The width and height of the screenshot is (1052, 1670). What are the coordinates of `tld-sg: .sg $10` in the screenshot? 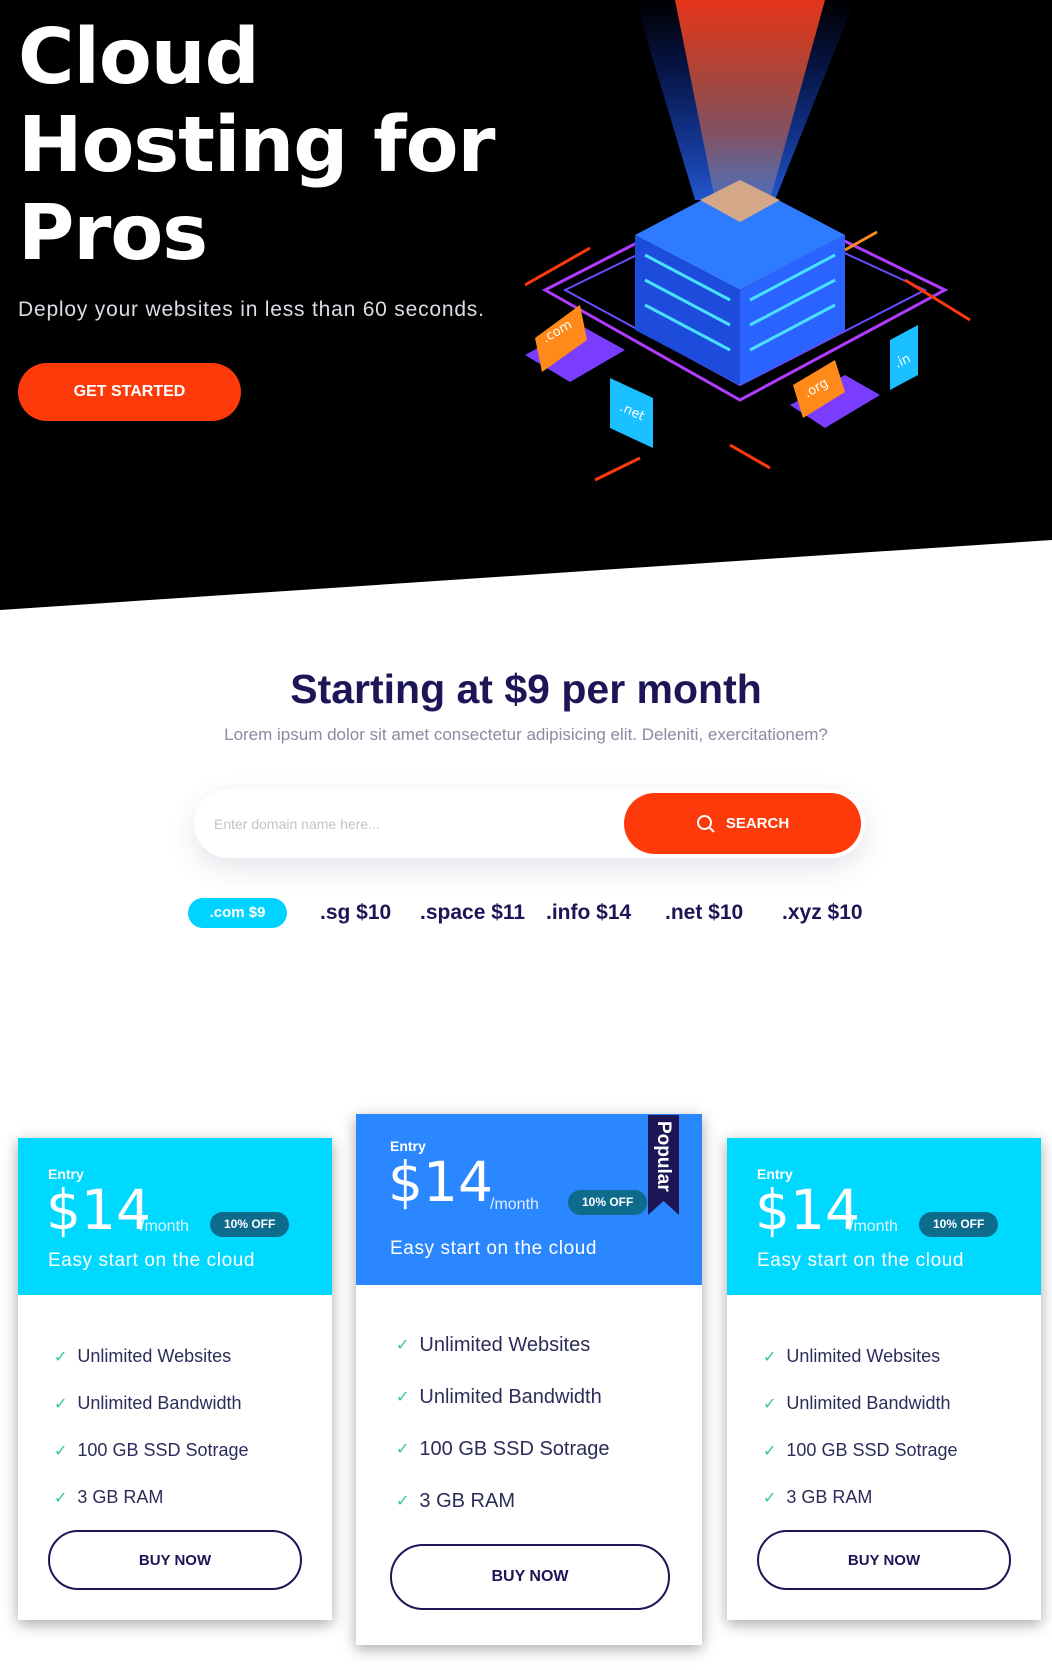 It's located at (355, 913).